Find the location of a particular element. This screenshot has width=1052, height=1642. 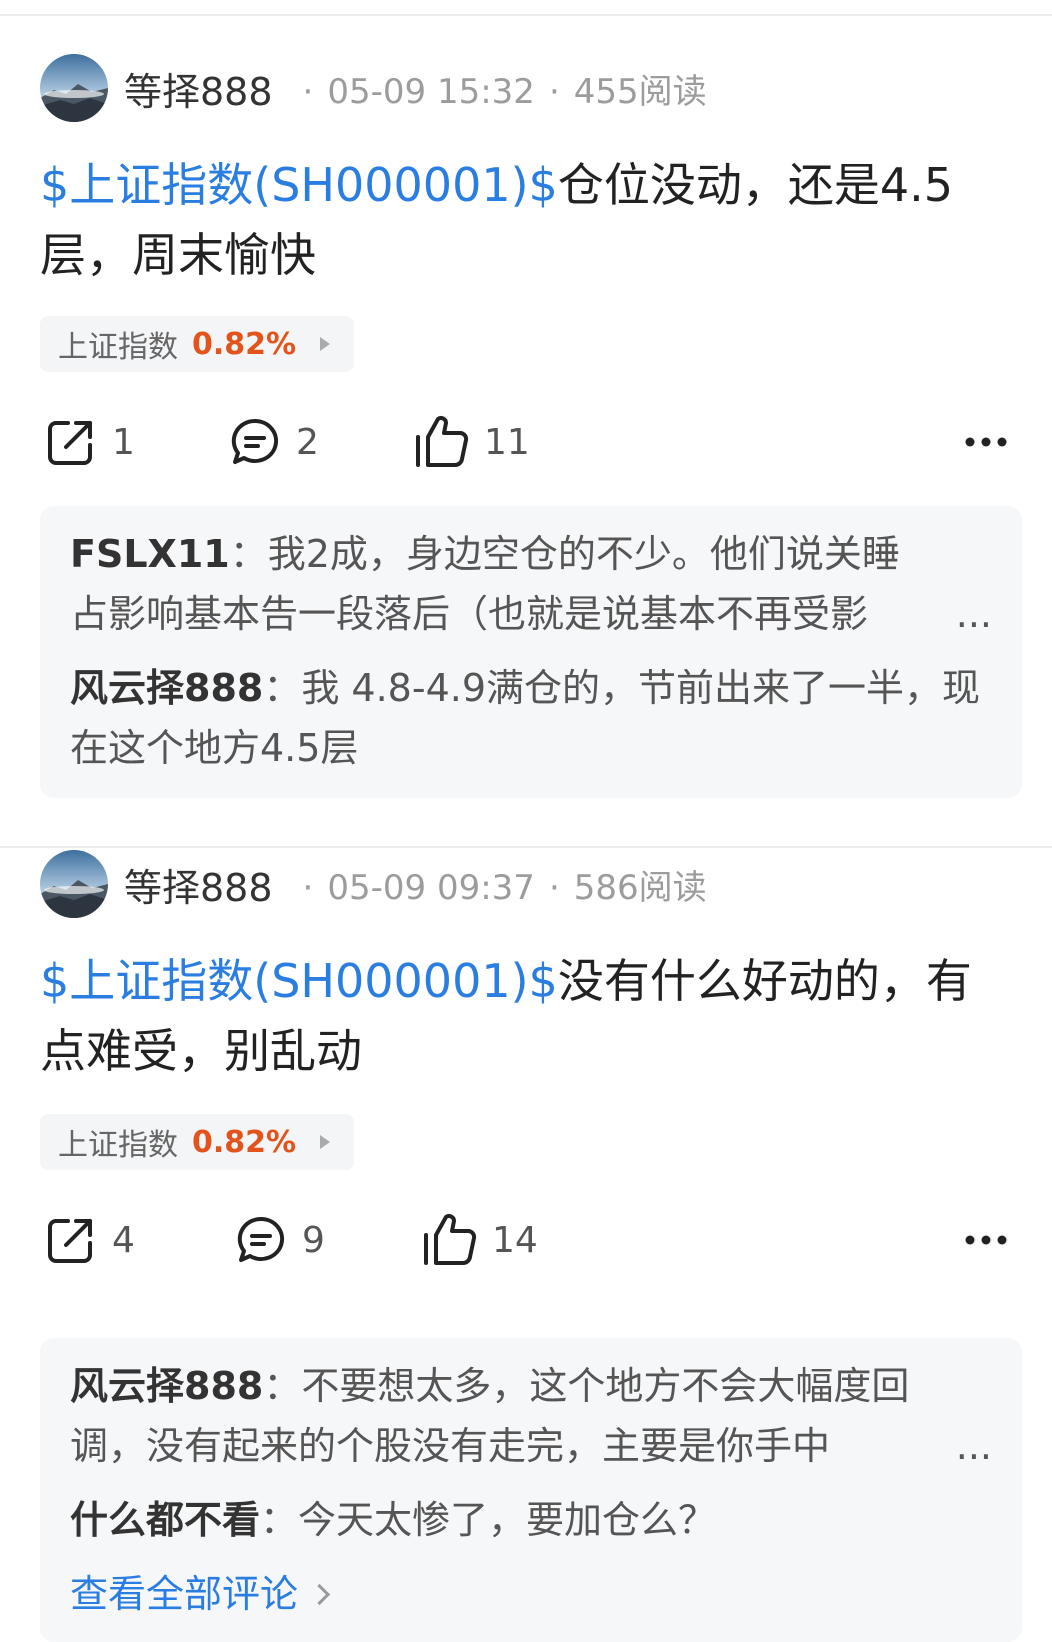

comment-button: 2 is located at coordinates (273, 442).